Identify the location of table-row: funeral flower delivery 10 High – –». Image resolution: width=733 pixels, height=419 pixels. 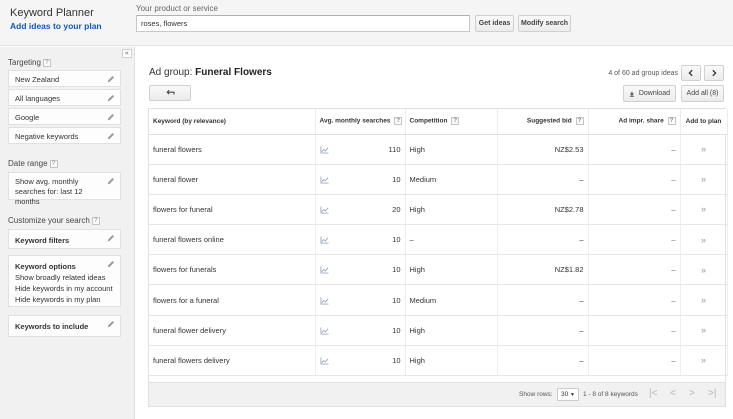
(438, 330).